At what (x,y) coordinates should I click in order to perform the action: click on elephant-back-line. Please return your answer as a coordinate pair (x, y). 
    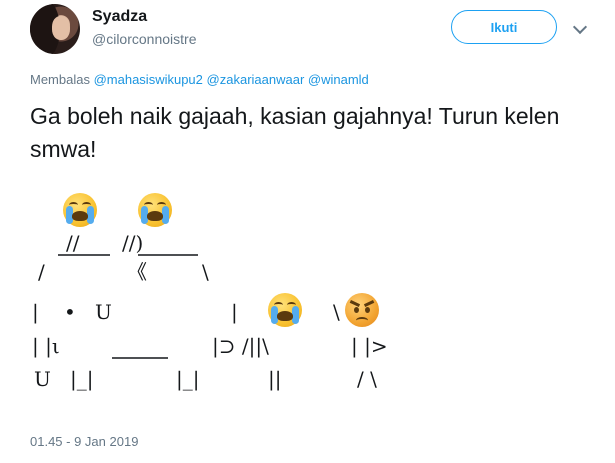
    Looking at the image, I should click on (128, 255).